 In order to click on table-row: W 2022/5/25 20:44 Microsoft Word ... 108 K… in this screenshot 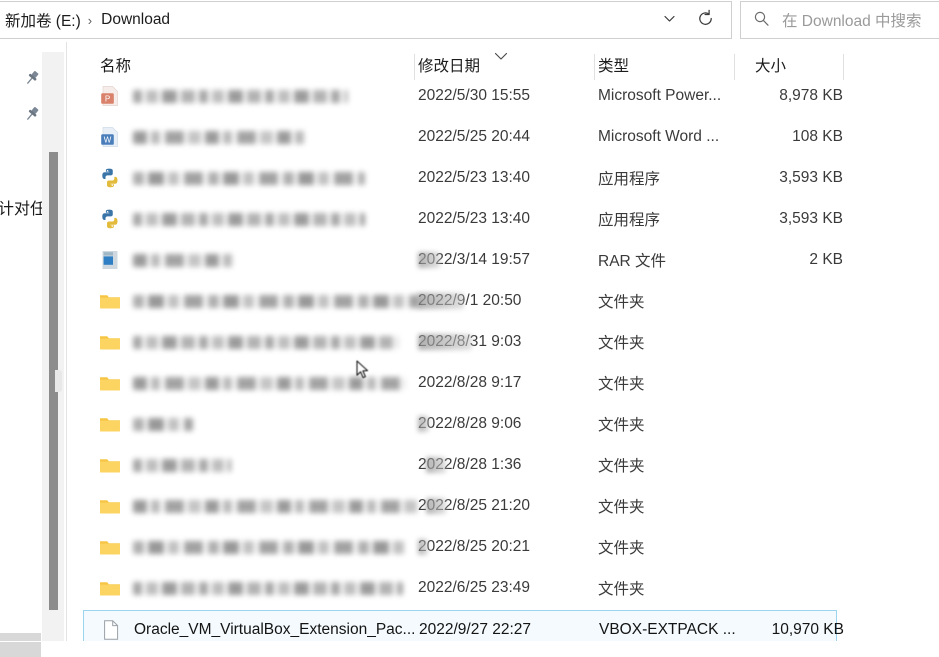, I will do `click(463, 138)`.